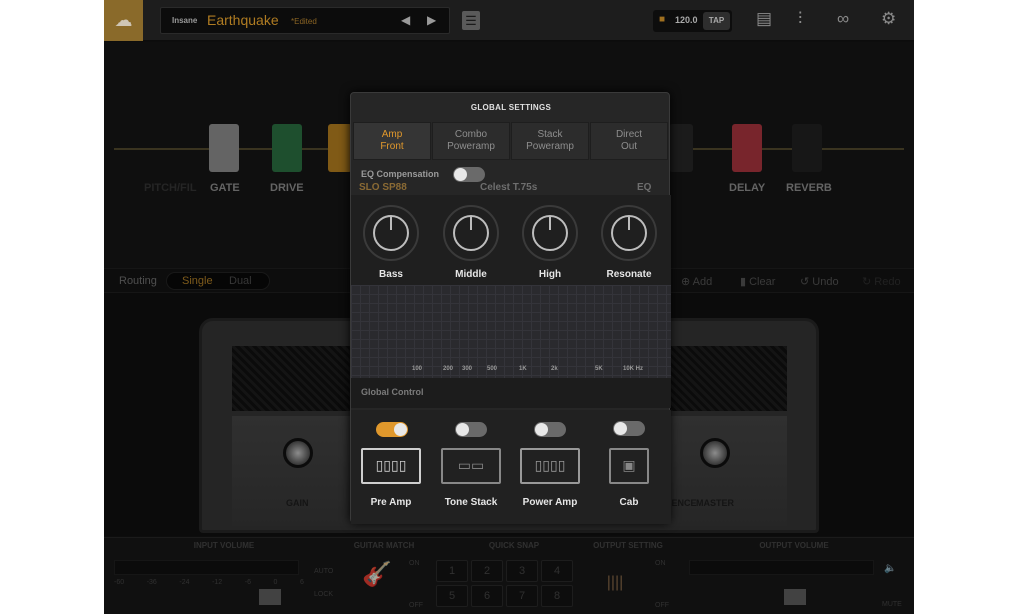 Image resolution: width=1024 pixels, height=614 pixels. Describe the element at coordinates (686, 20) in the screenshot. I see `bpm-value: 120.0` at that location.